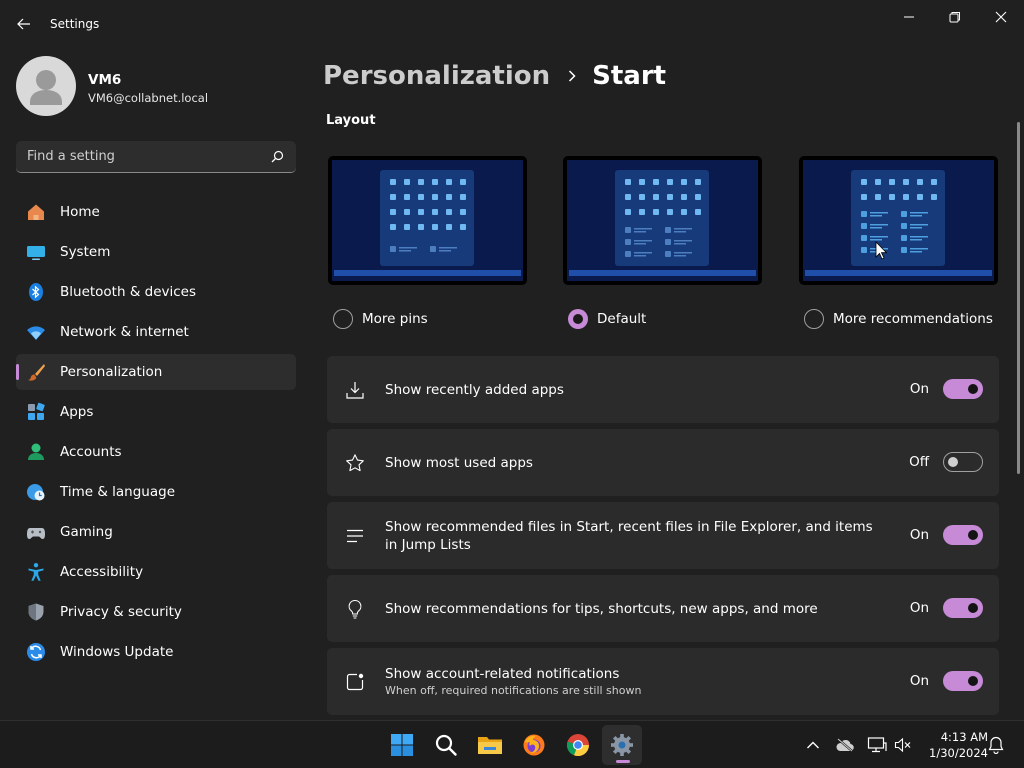 This screenshot has height=768, width=1024. I want to click on search-box, so click(156, 157).